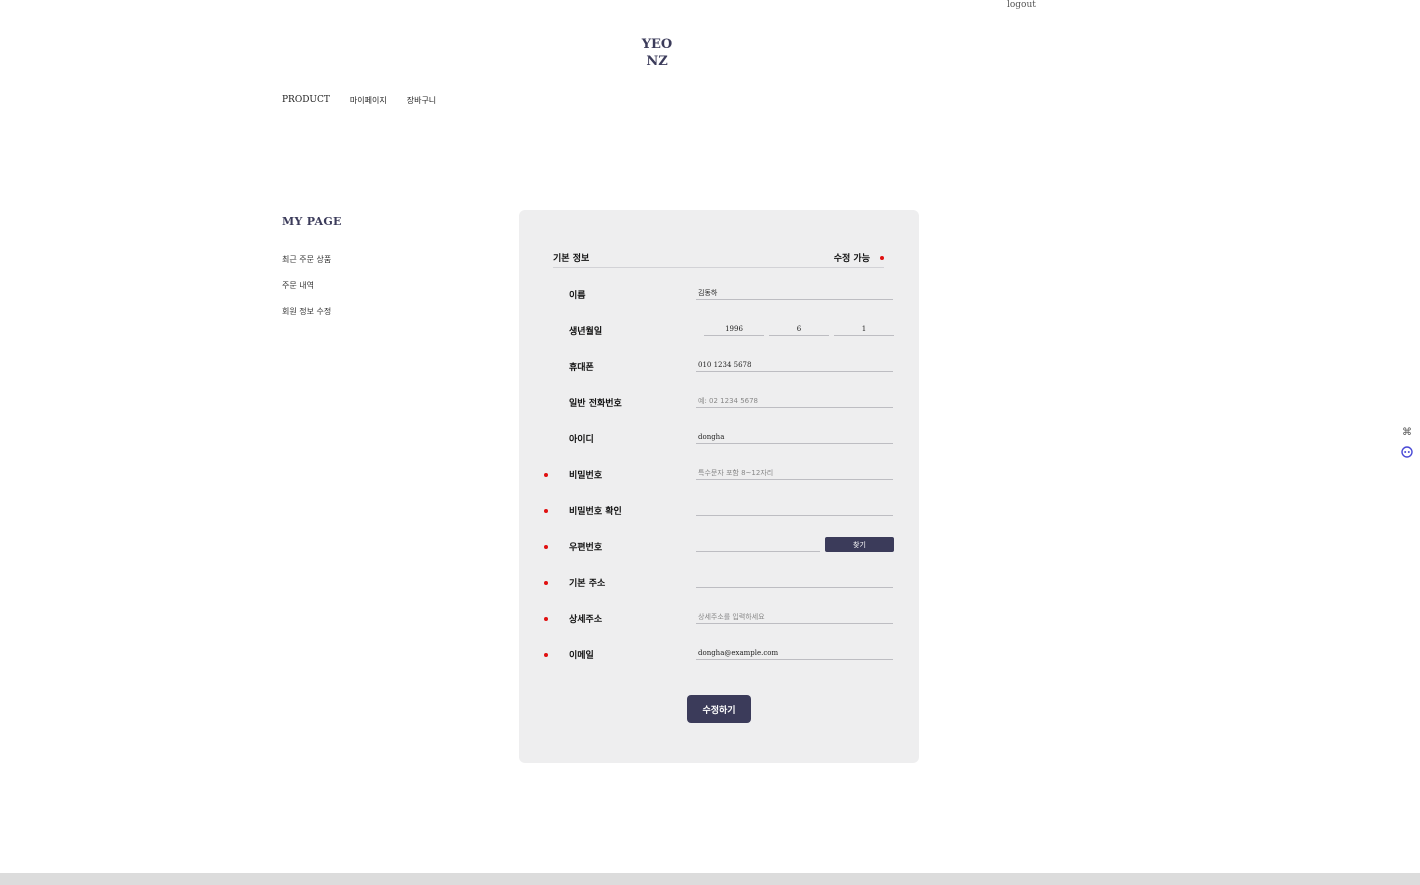 Image resolution: width=1420 pixels, height=885 pixels. What do you see at coordinates (794, 581) in the screenshot?
I see `address-field` at bounding box center [794, 581].